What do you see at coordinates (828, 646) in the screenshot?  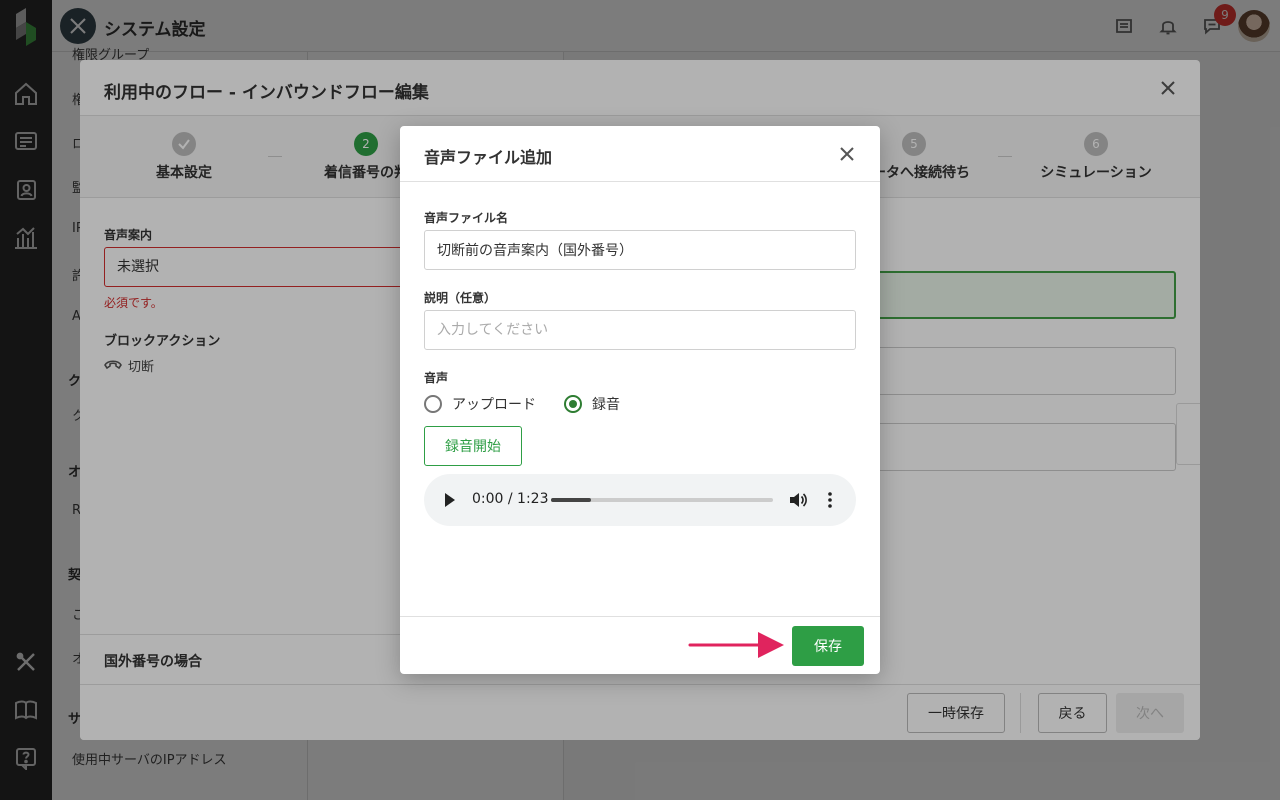 I see `save-button: 保存` at bounding box center [828, 646].